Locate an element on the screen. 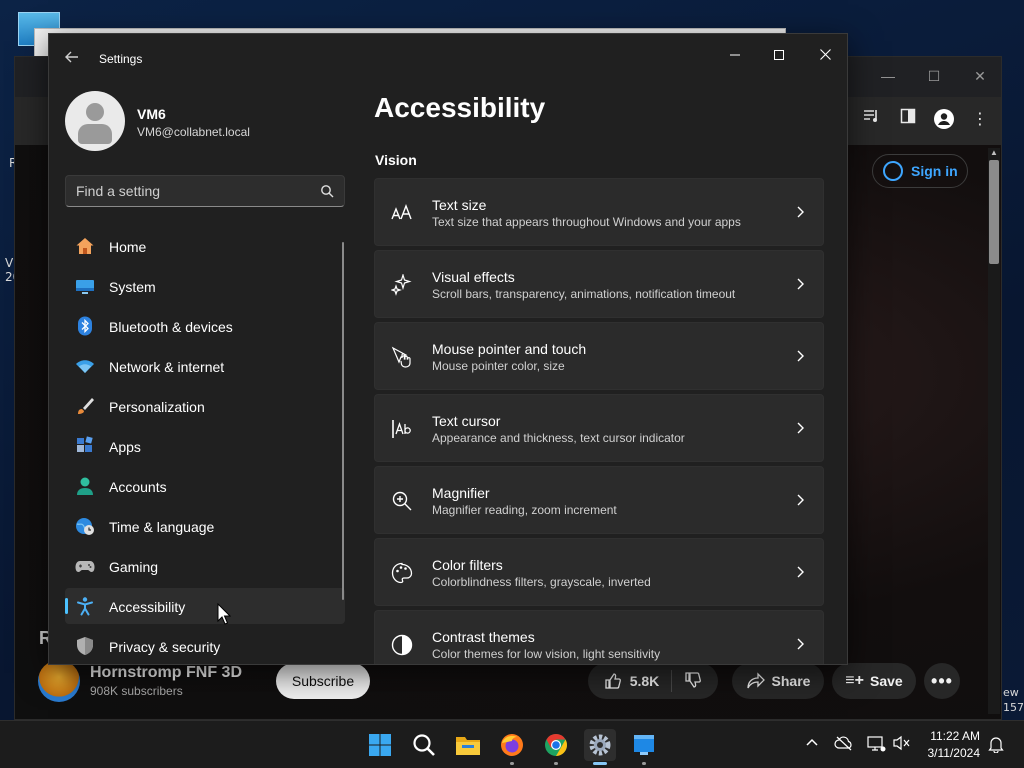 The image size is (1024, 768). save-button: ≡+ Save is located at coordinates (874, 681).